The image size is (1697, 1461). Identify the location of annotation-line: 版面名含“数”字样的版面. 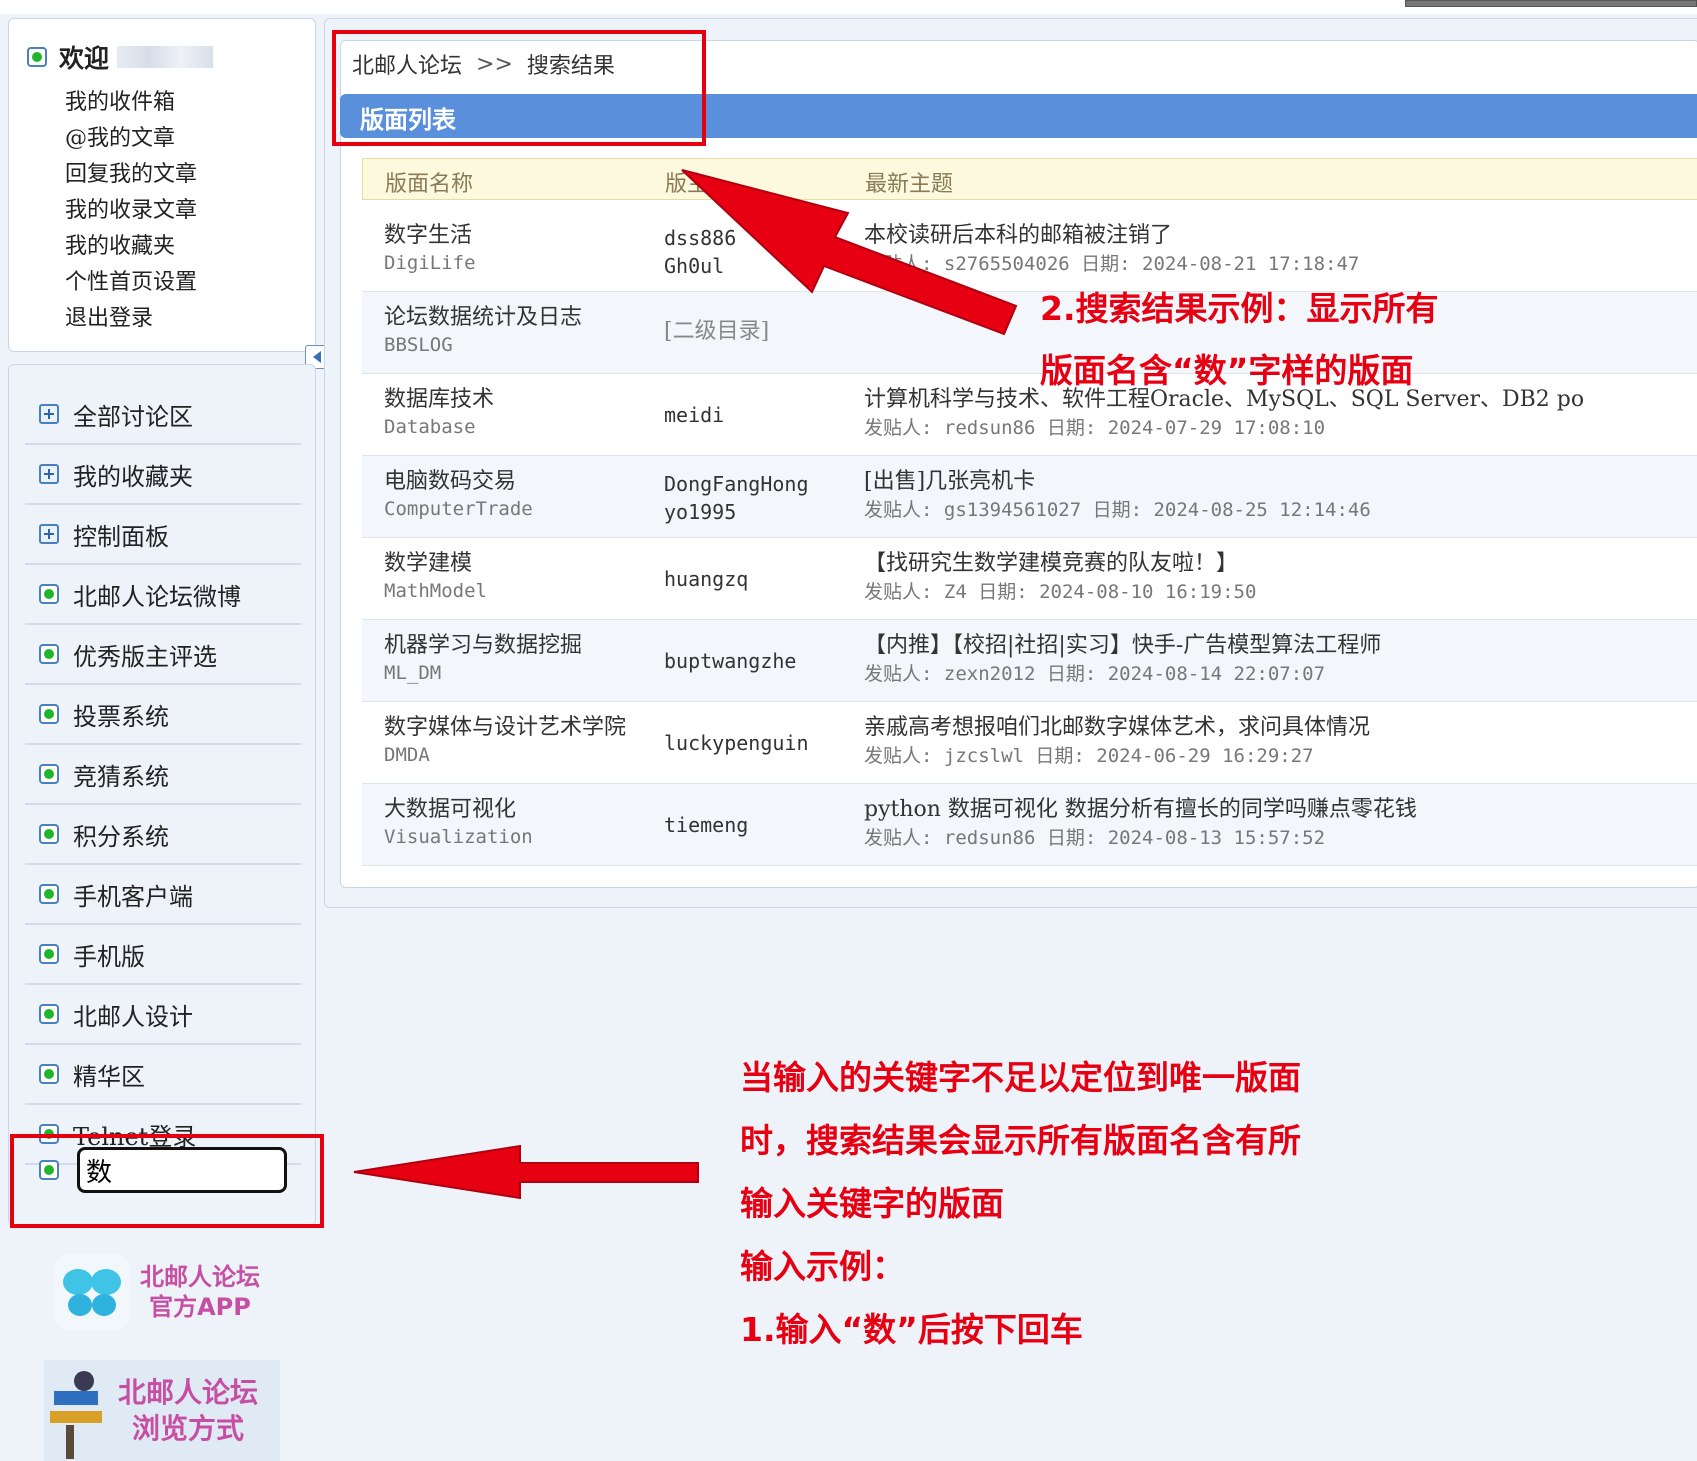
(1227, 370).